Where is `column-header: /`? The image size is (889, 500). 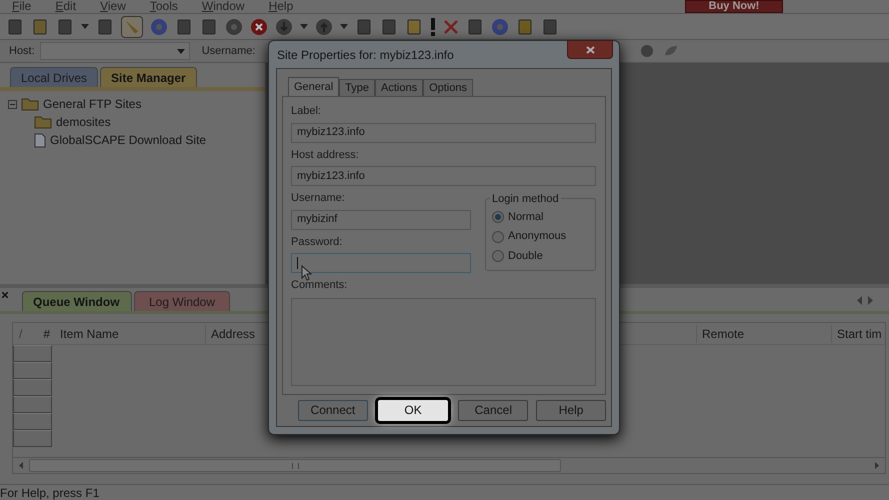
column-header: / is located at coordinates (23, 333).